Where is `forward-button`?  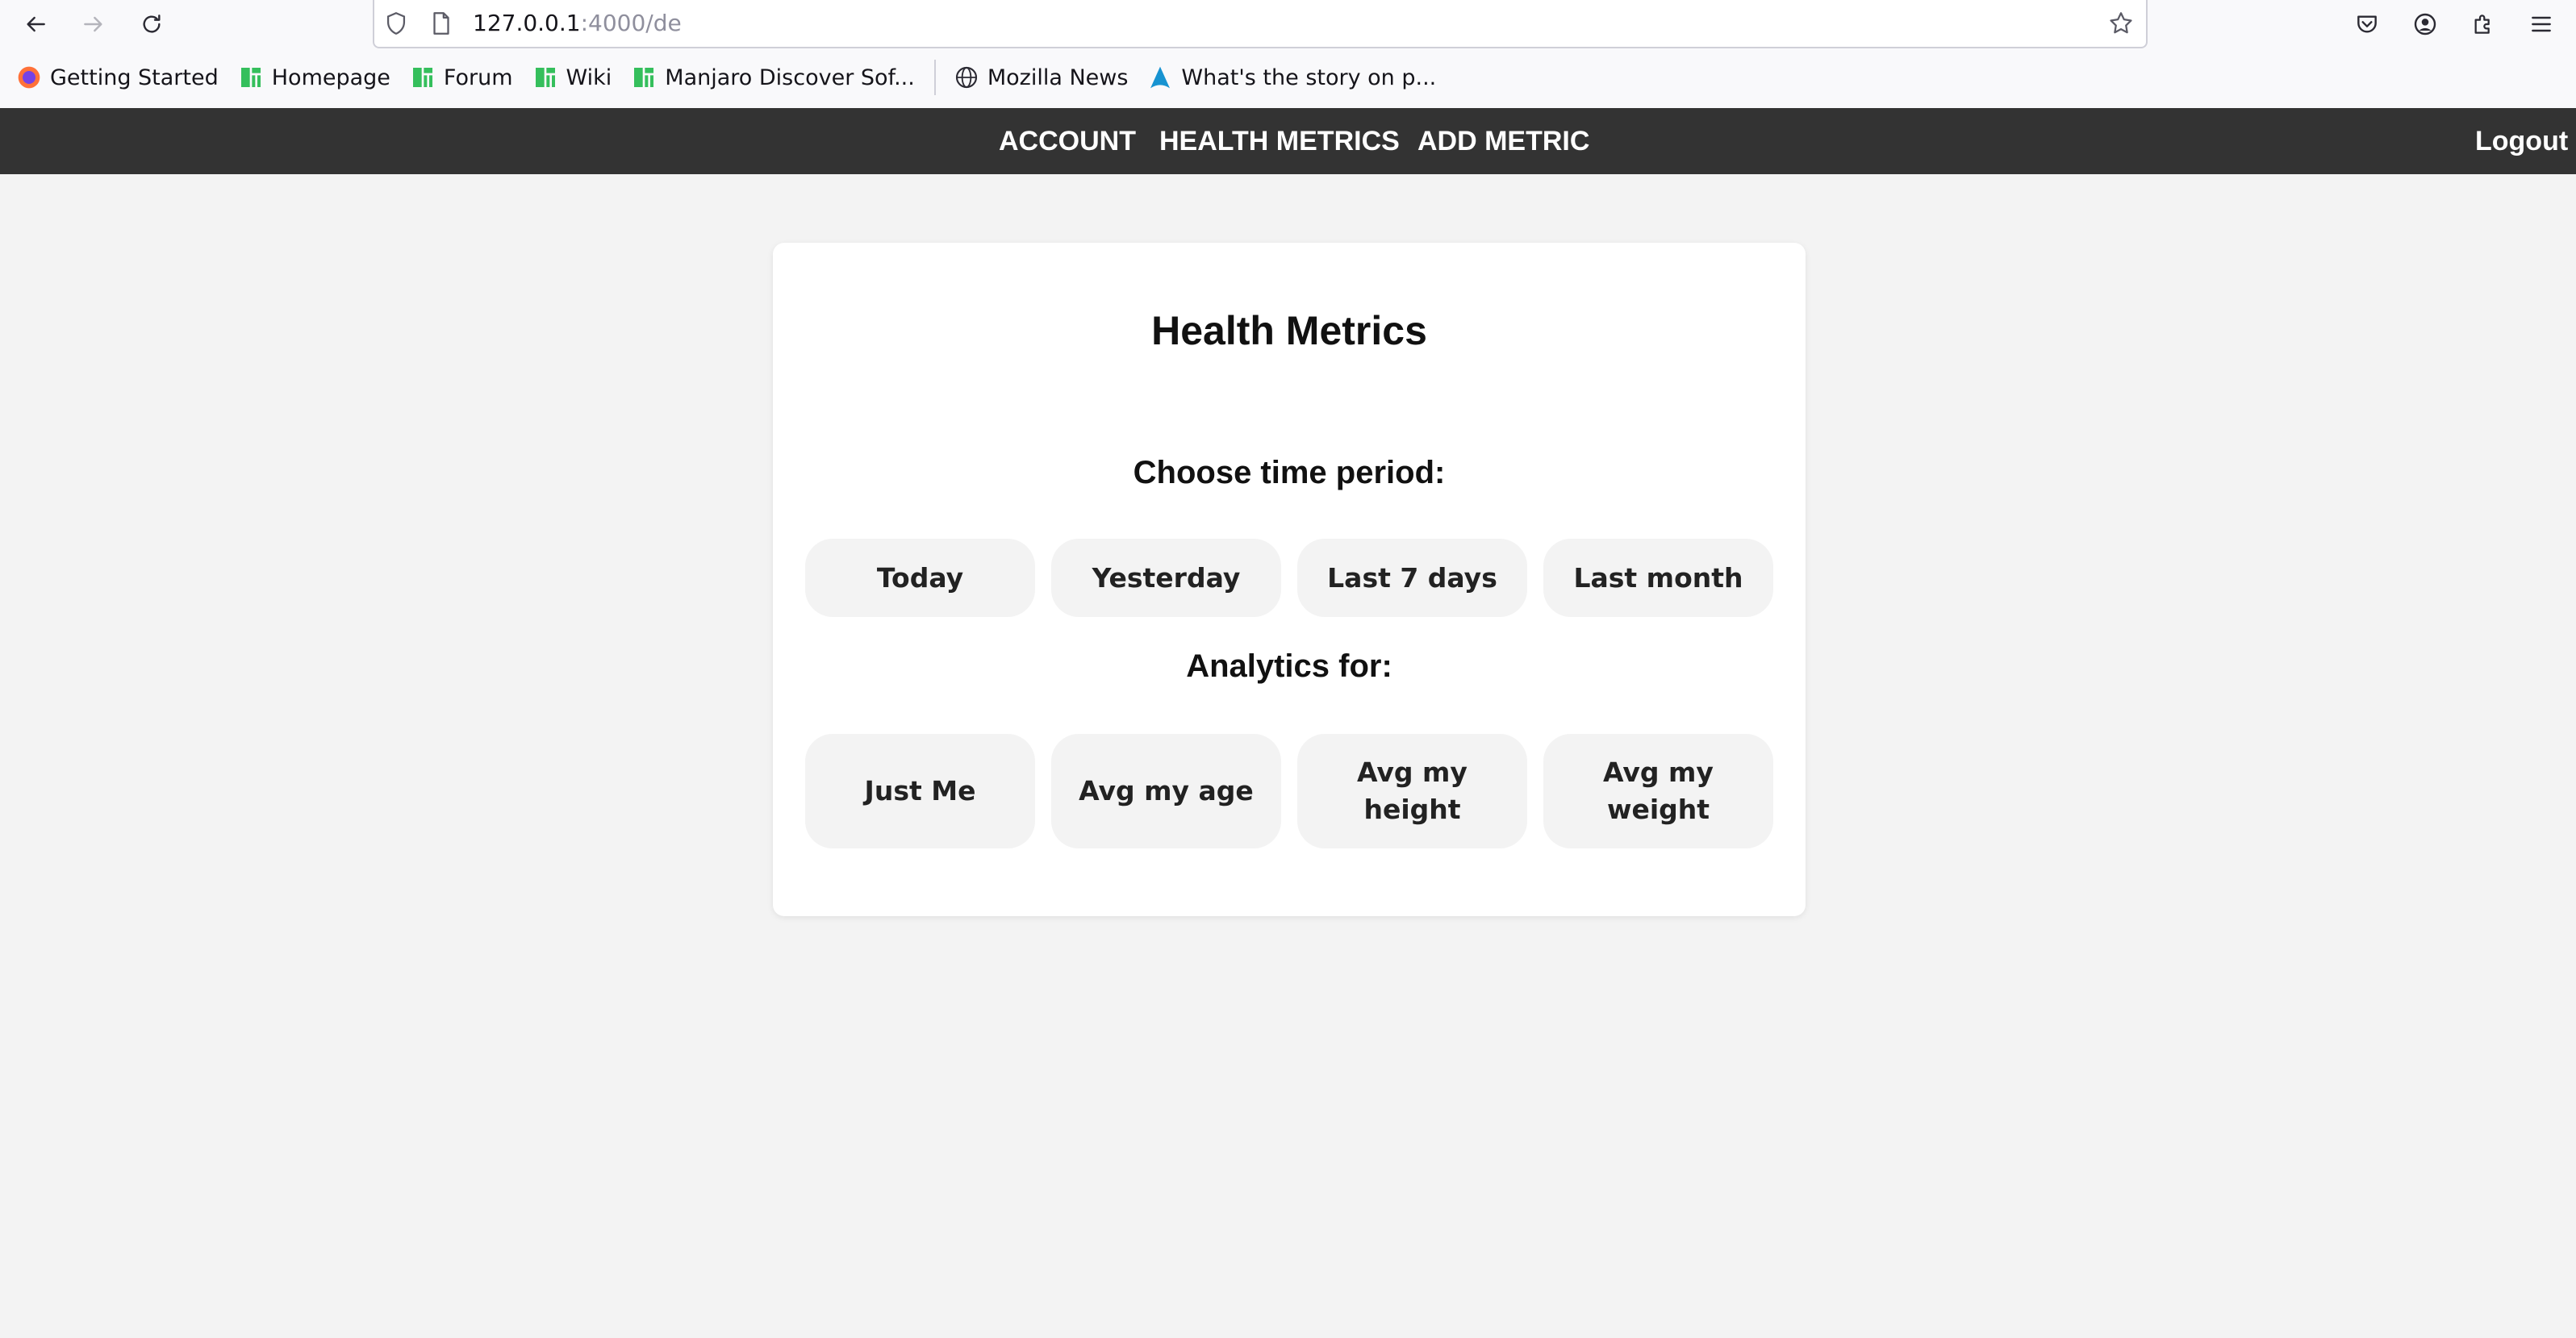 forward-button is located at coordinates (93, 24).